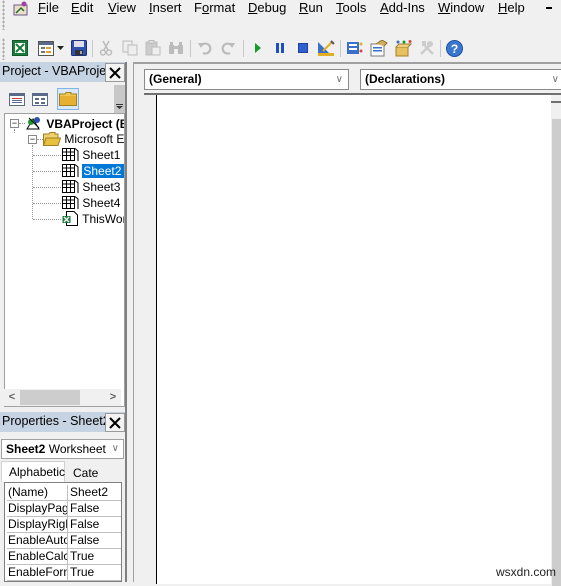  What do you see at coordinates (77, 449) in the screenshot?
I see `object-type: Worksheet` at bounding box center [77, 449].